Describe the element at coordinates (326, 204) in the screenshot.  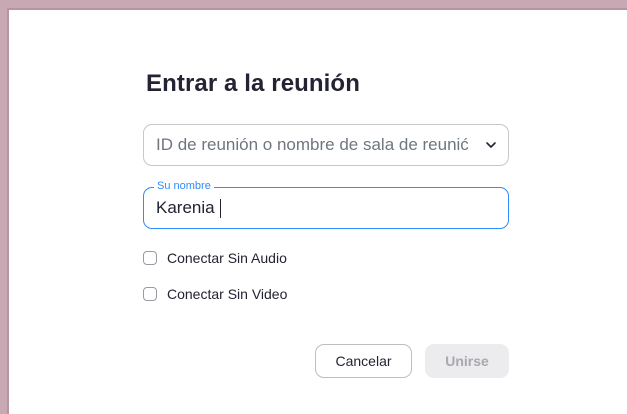
I see `name-input: Su nombre Karenia` at that location.